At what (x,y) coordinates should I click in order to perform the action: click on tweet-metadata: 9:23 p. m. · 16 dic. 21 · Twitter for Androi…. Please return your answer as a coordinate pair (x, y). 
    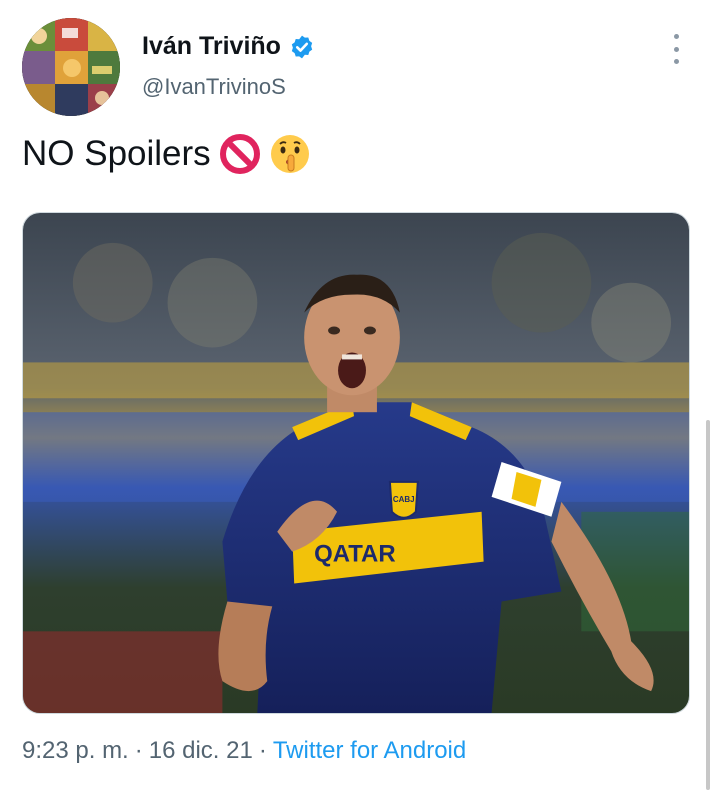
    Looking at the image, I should click on (244, 751).